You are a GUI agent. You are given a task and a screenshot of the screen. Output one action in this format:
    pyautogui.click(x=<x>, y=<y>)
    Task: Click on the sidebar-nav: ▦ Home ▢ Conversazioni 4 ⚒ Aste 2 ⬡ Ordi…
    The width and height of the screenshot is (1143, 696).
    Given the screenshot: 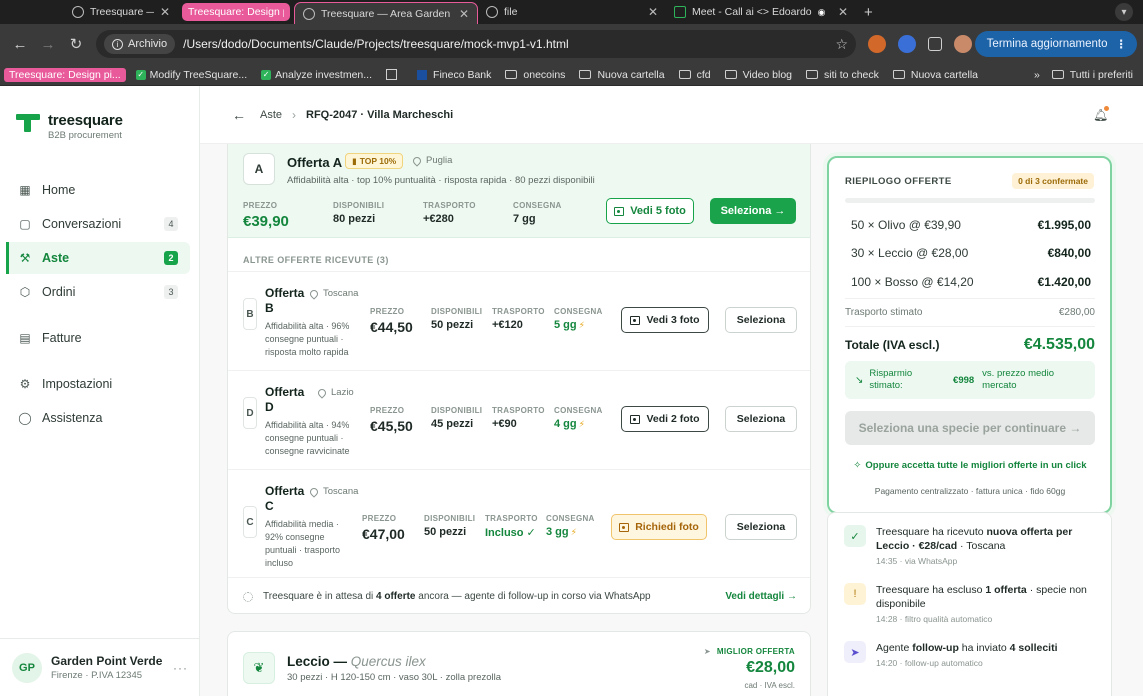 What is the action you would take?
    pyautogui.click(x=98, y=305)
    